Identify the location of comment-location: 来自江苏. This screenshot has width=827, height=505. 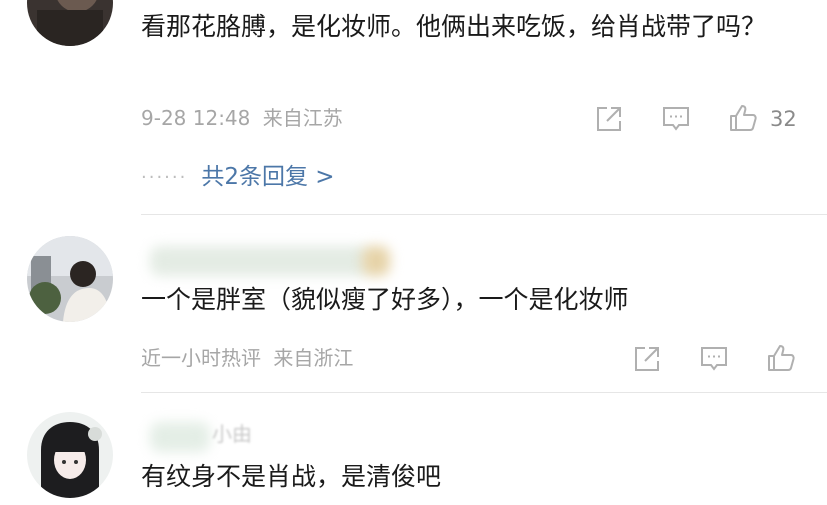
(302, 118).